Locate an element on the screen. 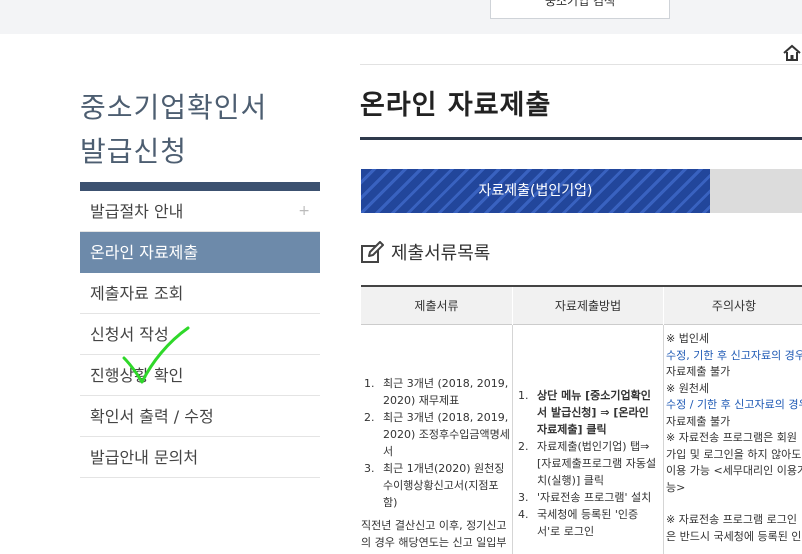 This screenshot has height=554, width=802. list-item: 3. '자료전송 프로그램' 설치 is located at coordinates (586, 497).